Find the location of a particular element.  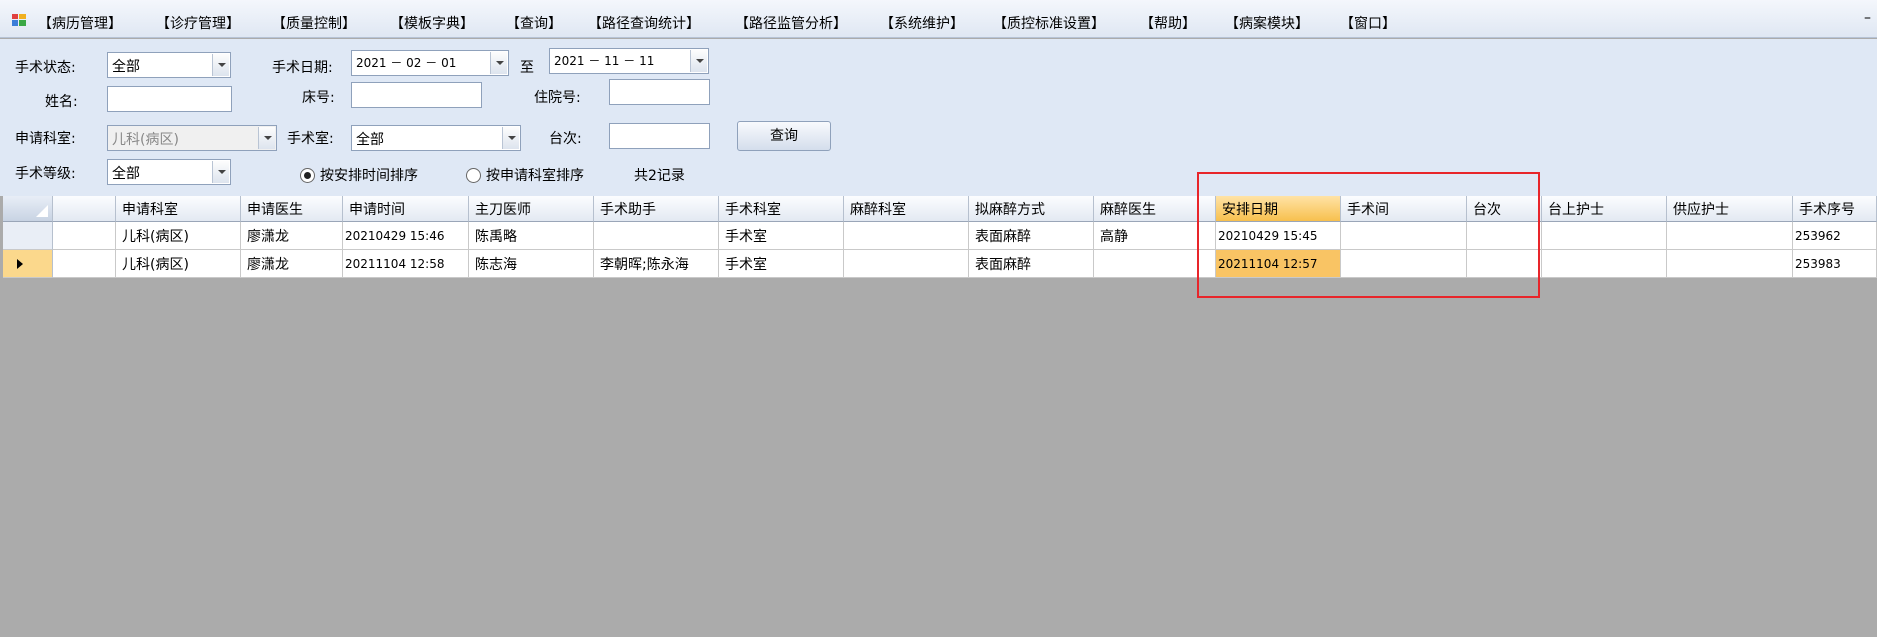

table-cell: 高静 is located at coordinates (1155, 236).